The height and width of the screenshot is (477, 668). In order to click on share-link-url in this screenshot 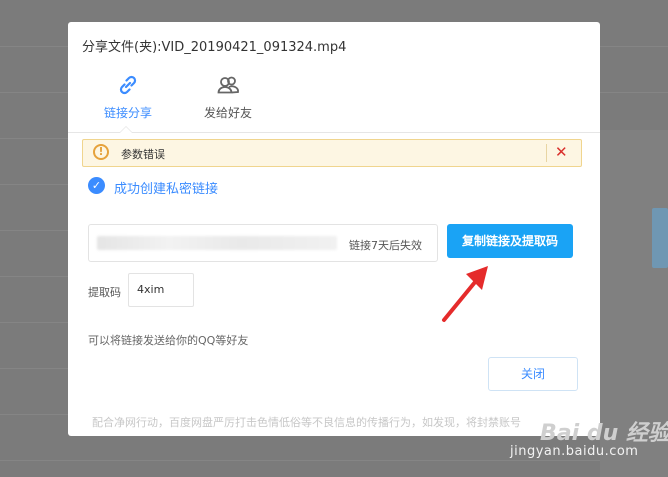, I will do `click(217, 243)`.